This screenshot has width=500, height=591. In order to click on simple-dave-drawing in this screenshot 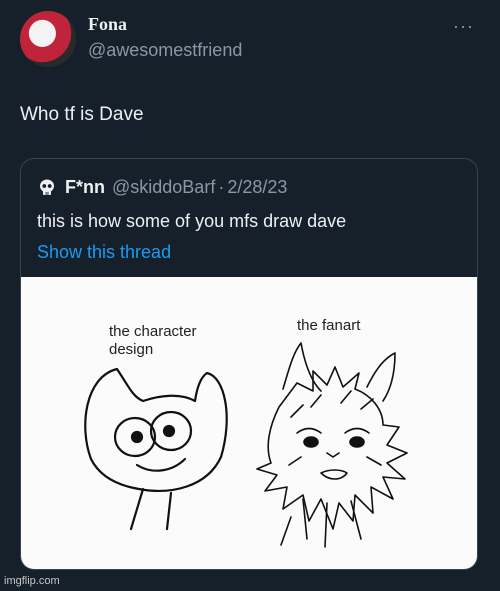, I will do `click(156, 449)`.